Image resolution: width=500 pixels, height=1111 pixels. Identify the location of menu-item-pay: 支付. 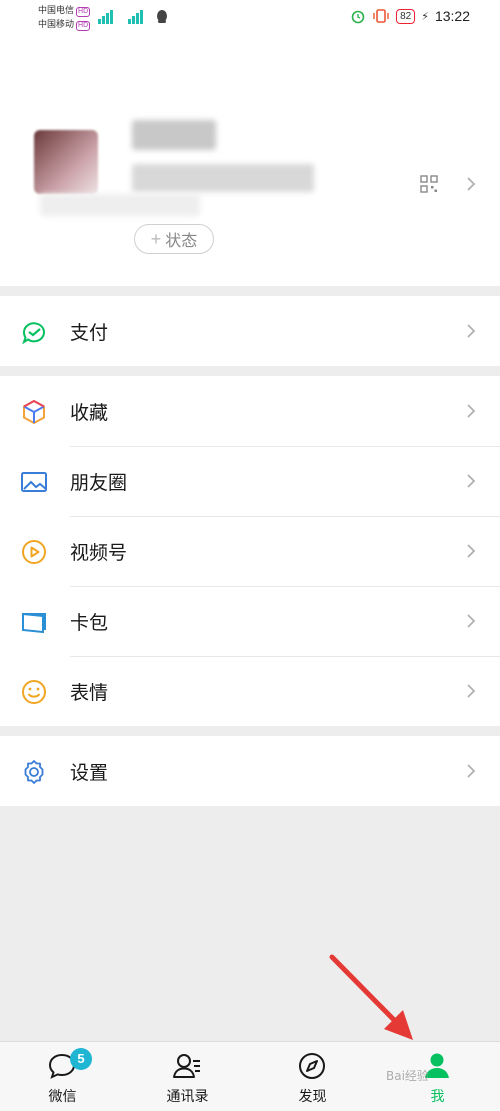
(250, 331).